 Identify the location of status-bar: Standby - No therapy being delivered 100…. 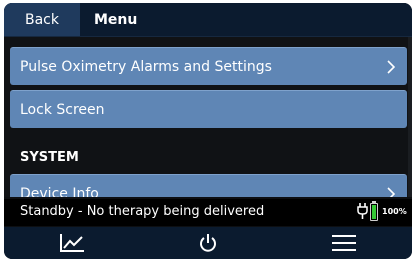
(208, 212).